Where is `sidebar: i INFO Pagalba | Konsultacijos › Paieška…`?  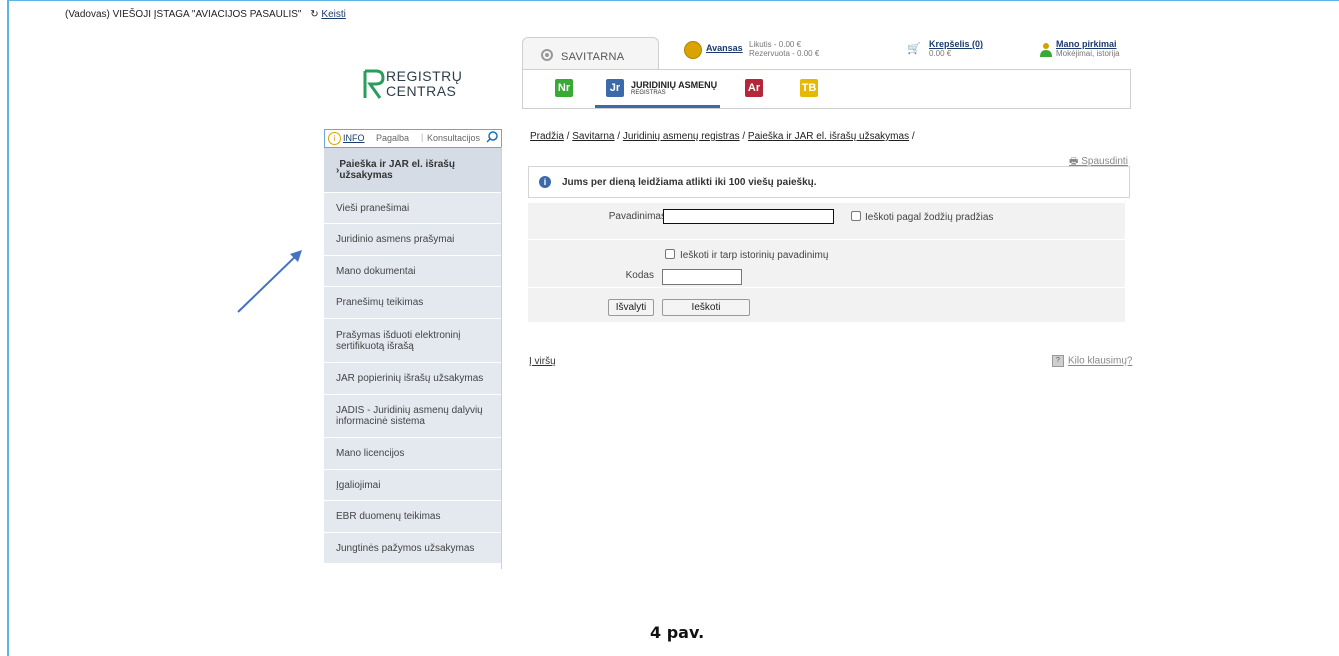 sidebar: i INFO Pagalba | Konsultacijos › Paieška… is located at coordinates (413, 346).